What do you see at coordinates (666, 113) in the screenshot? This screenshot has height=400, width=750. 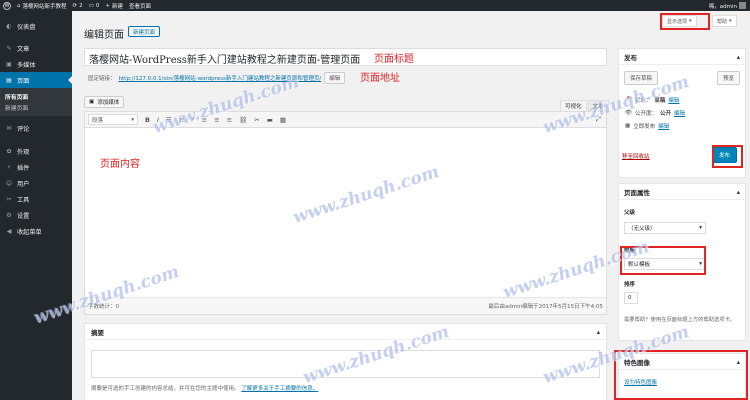 I see `visibility-value: 公开` at bounding box center [666, 113].